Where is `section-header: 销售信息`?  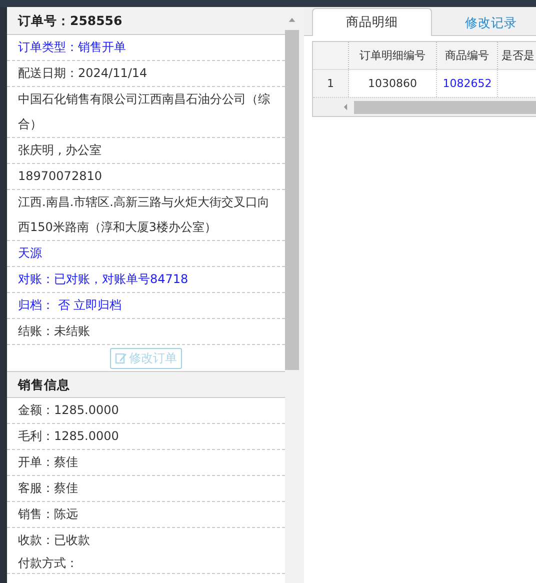
section-header: 销售信息 is located at coordinates (146, 384).